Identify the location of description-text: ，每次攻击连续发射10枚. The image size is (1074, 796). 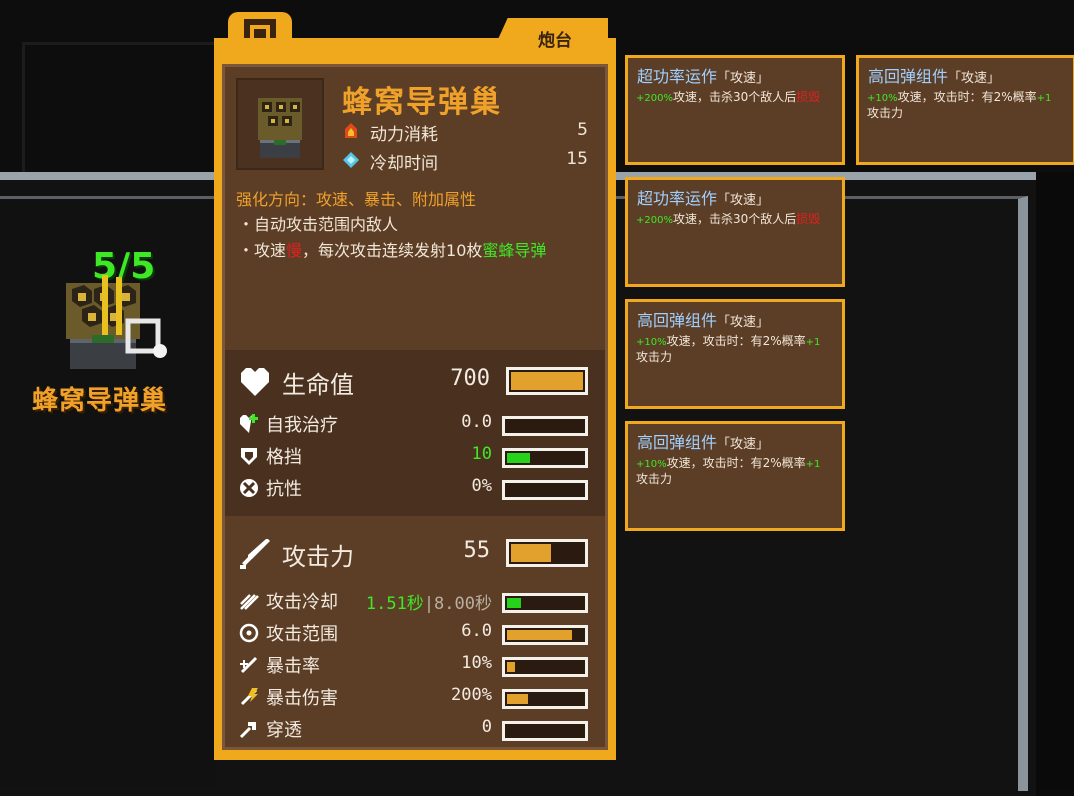
(392, 250).